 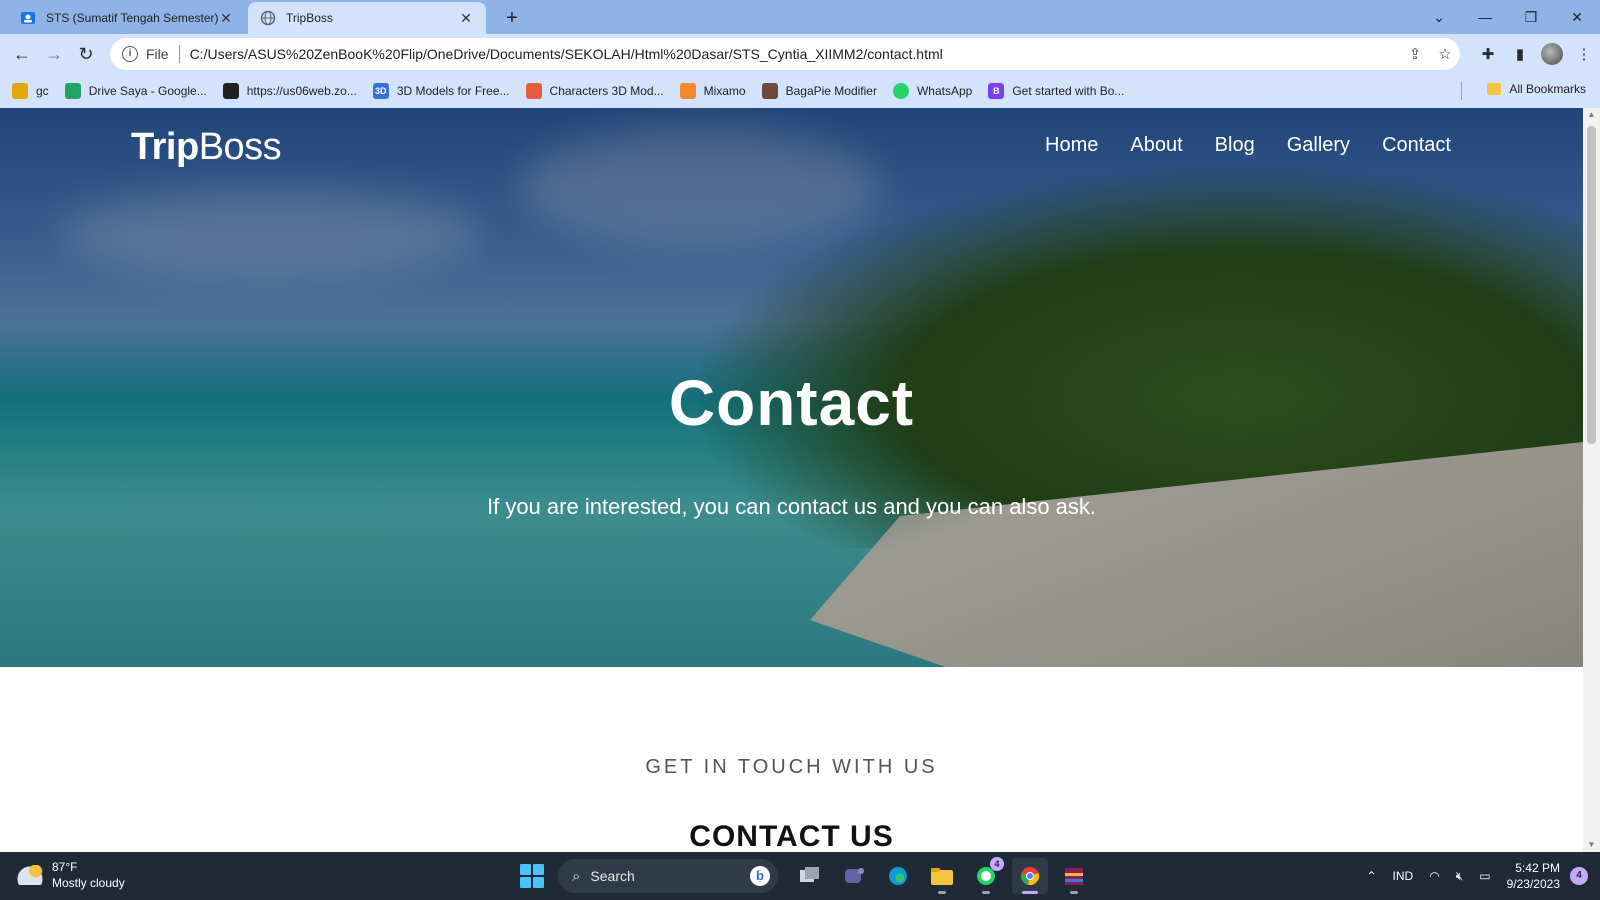 I want to click on language-indicator: IND, so click(x=1403, y=876).